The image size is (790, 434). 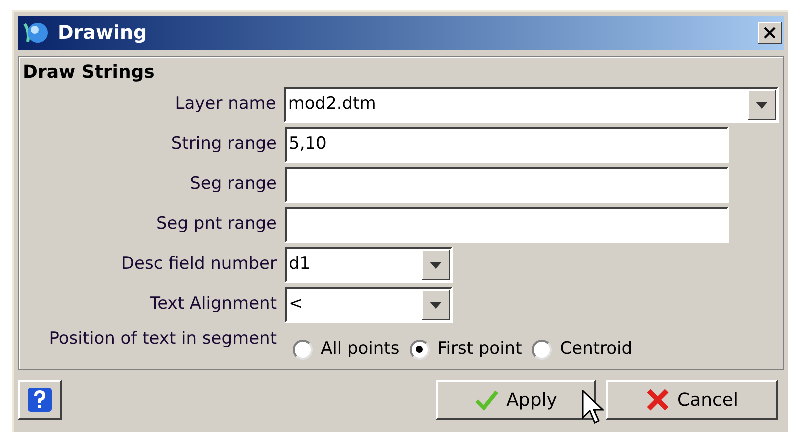 I want to click on field-label: Seg pnt range, so click(x=216, y=224).